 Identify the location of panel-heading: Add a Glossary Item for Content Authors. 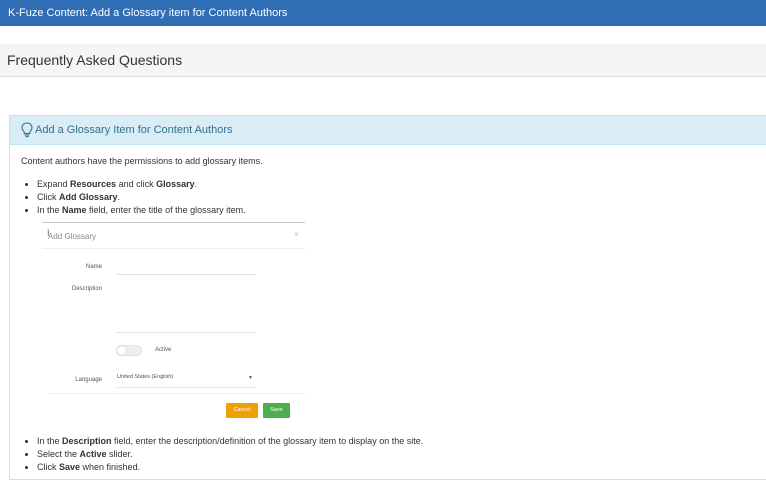
(388, 130).